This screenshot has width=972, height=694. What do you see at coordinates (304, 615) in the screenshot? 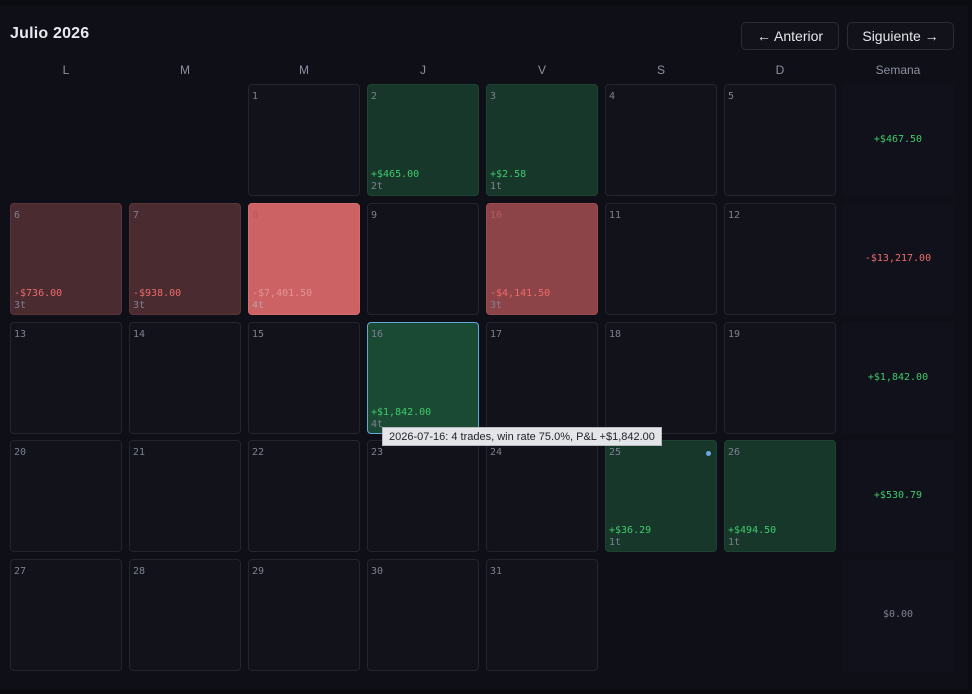
I see `day-cell-29: 29` at bounding box center [304, 615].